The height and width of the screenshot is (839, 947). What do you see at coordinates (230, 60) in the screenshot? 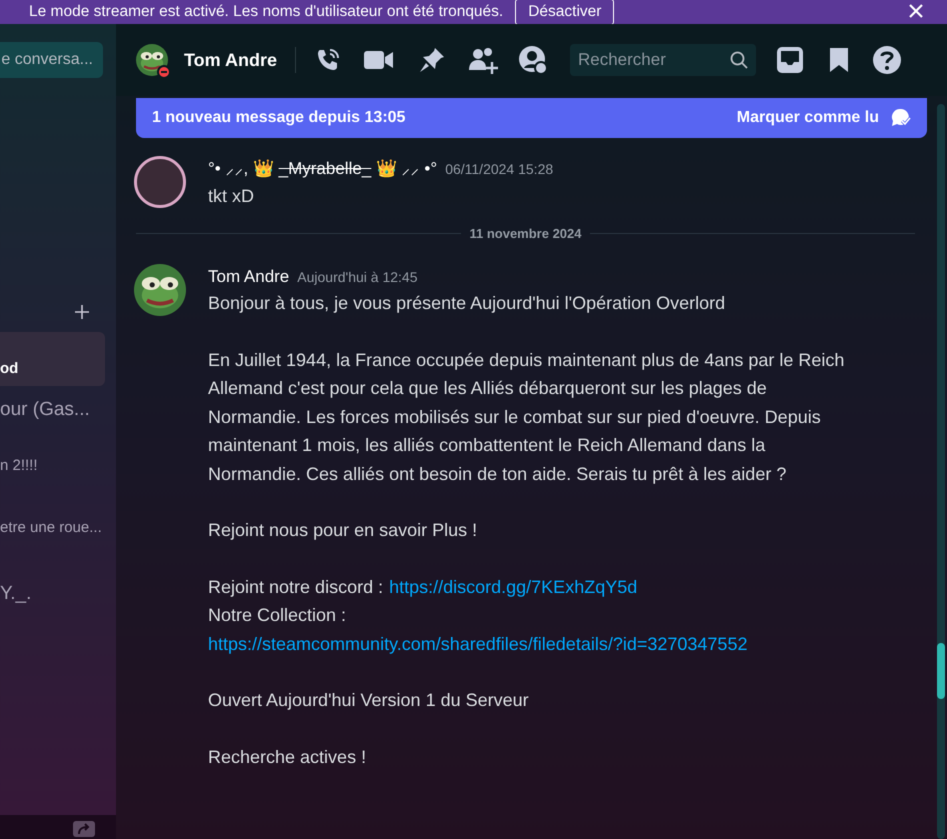
I see `channel-name: Tom Andre` at bounding box center [230, 60].